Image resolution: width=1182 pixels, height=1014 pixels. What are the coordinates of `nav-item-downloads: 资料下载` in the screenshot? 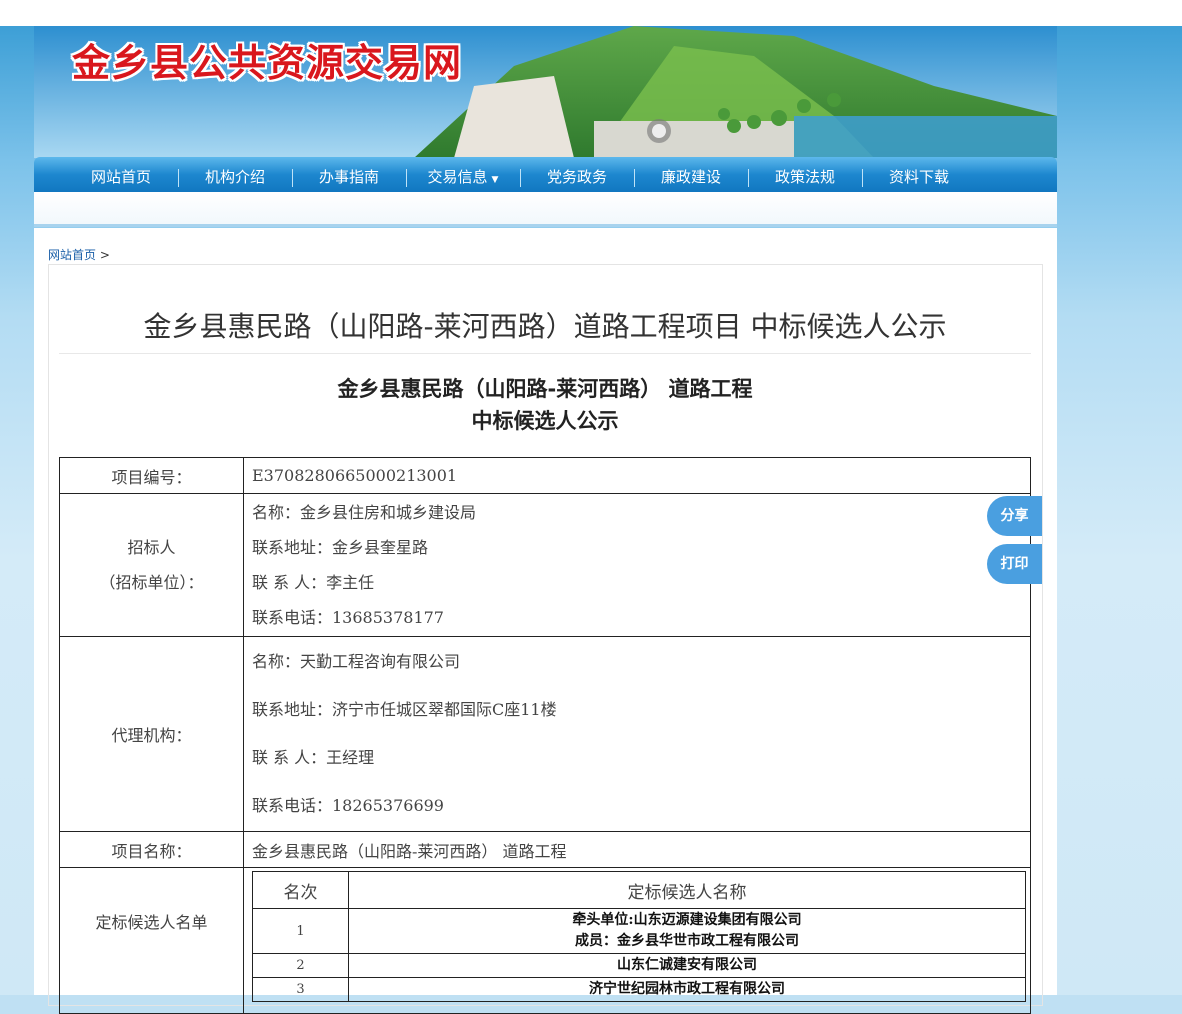 It's located at (919, 174).